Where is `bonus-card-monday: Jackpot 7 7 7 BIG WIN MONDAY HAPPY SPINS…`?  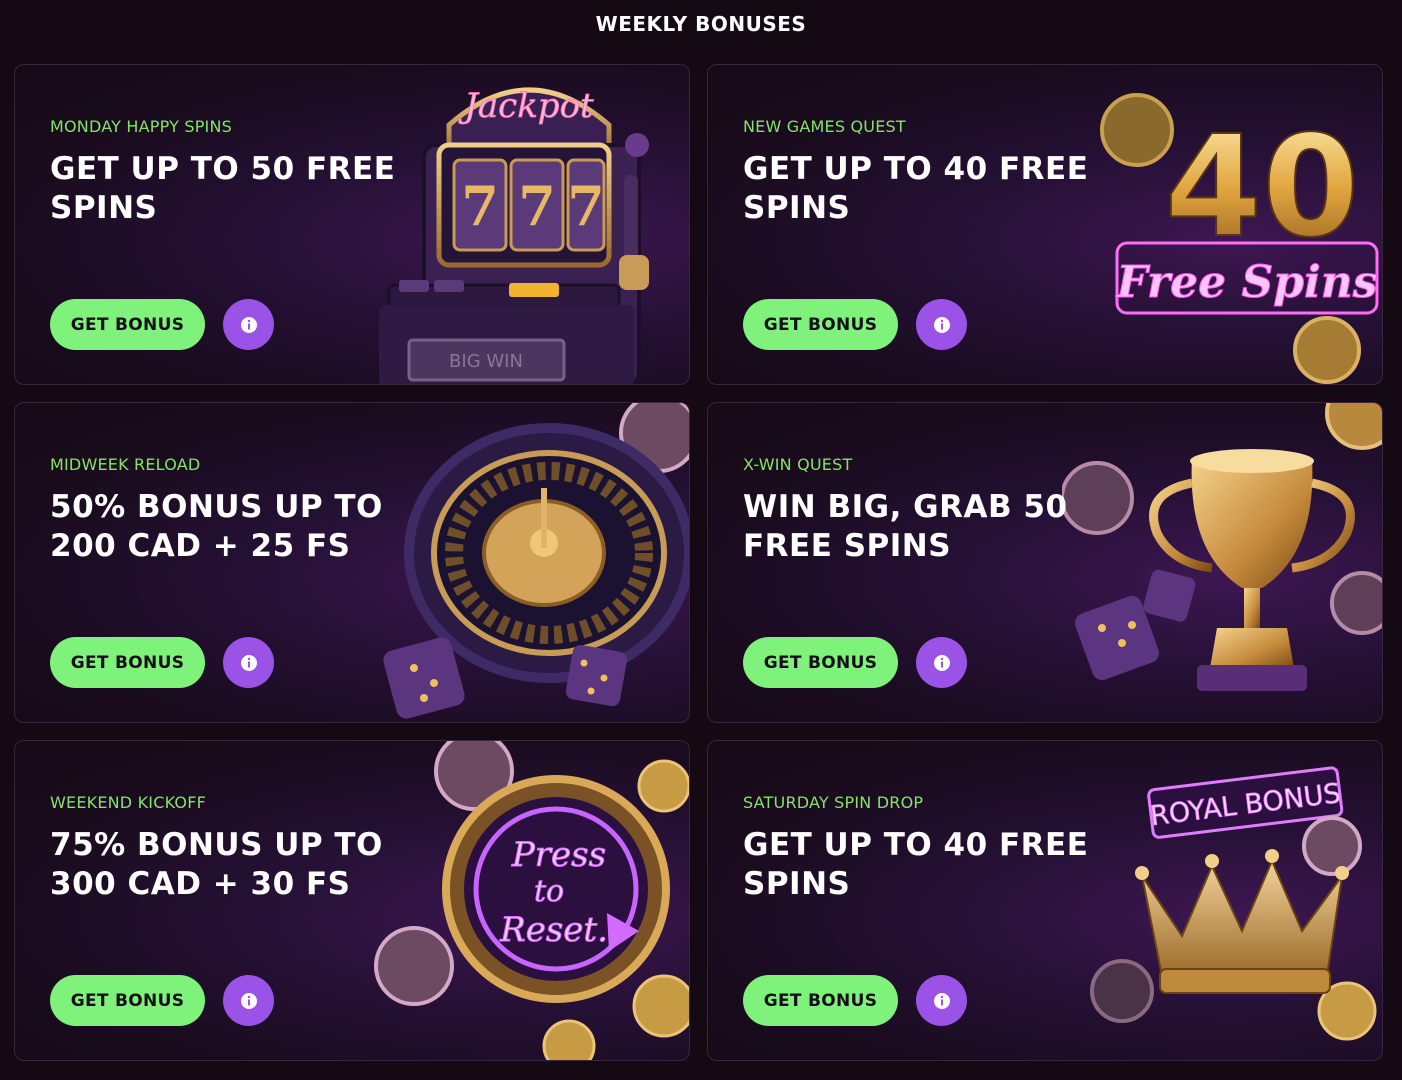 bonus-card-monday: Jackpot 7 7 7 BIG WIN MONDAY HAPPY SPINS… is located at coordinates (352, 224).